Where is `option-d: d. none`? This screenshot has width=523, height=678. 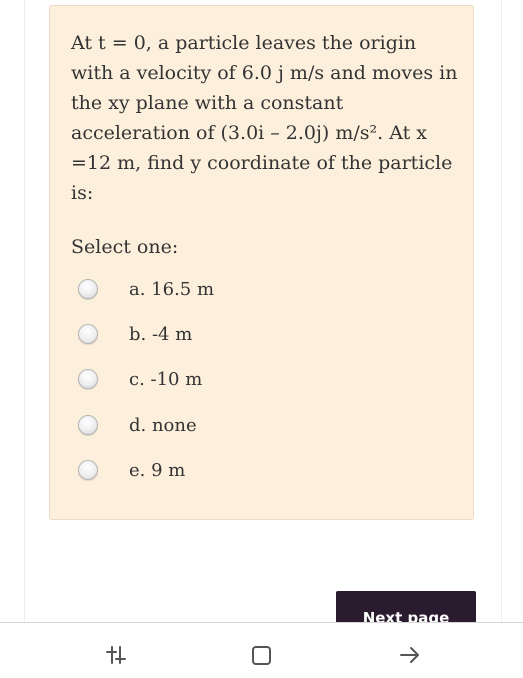
option-d: d. none is located at coordinates (228, 425).